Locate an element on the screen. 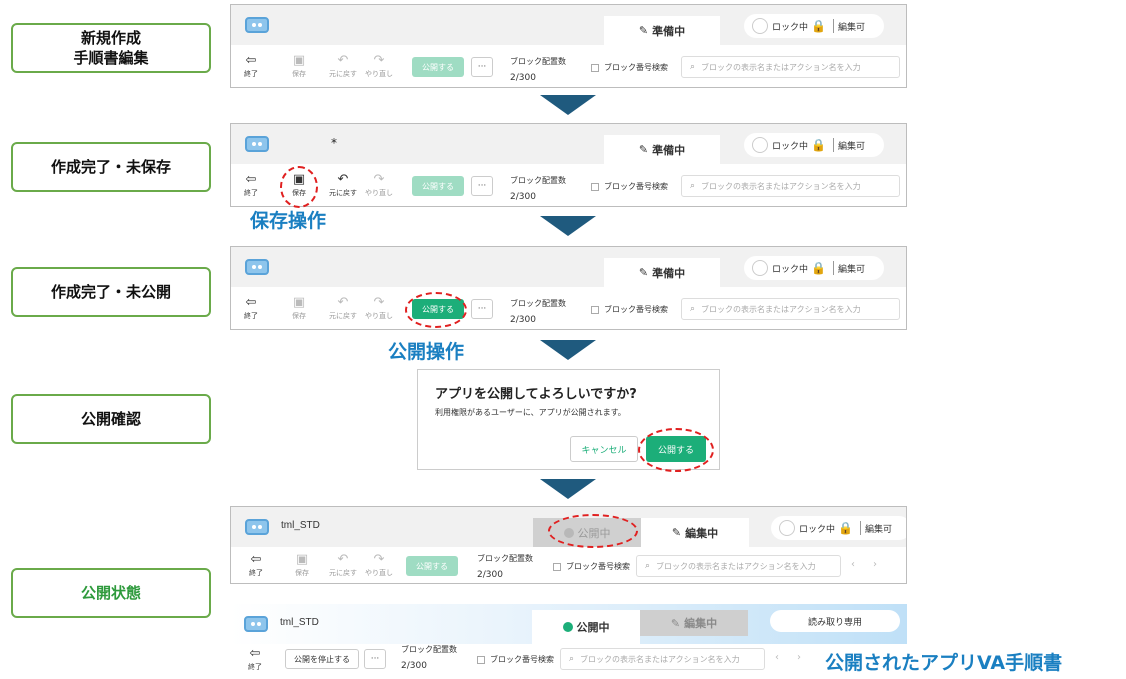 The height and width of the screenshot is (679, 1126). lock-icon: 🔒 is located at coordinates (818, 145).